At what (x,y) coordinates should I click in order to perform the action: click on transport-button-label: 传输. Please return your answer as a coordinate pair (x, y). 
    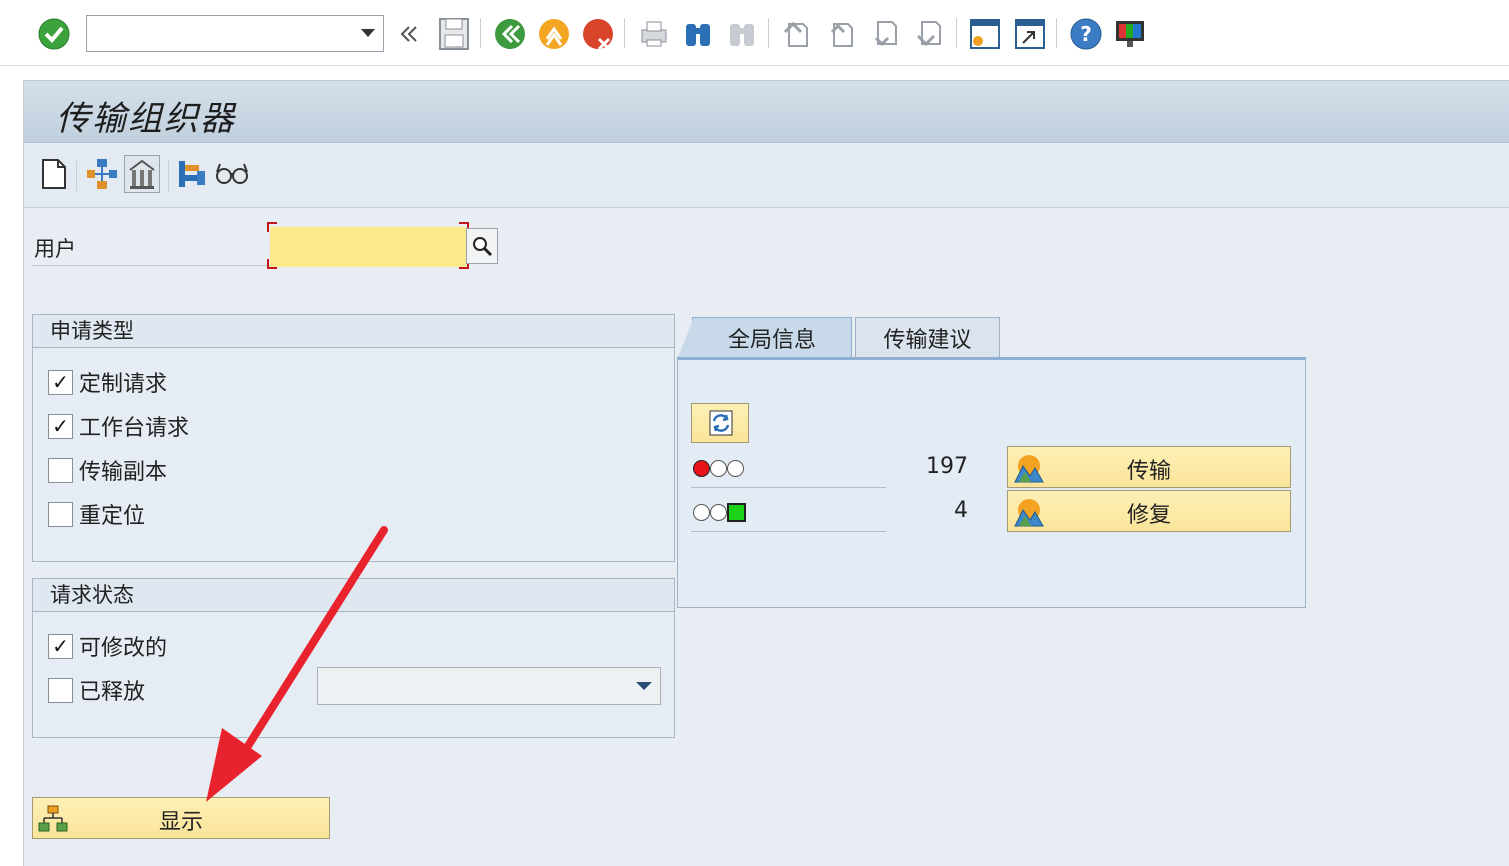
    Looking at the image, I should click on (1148, 471).